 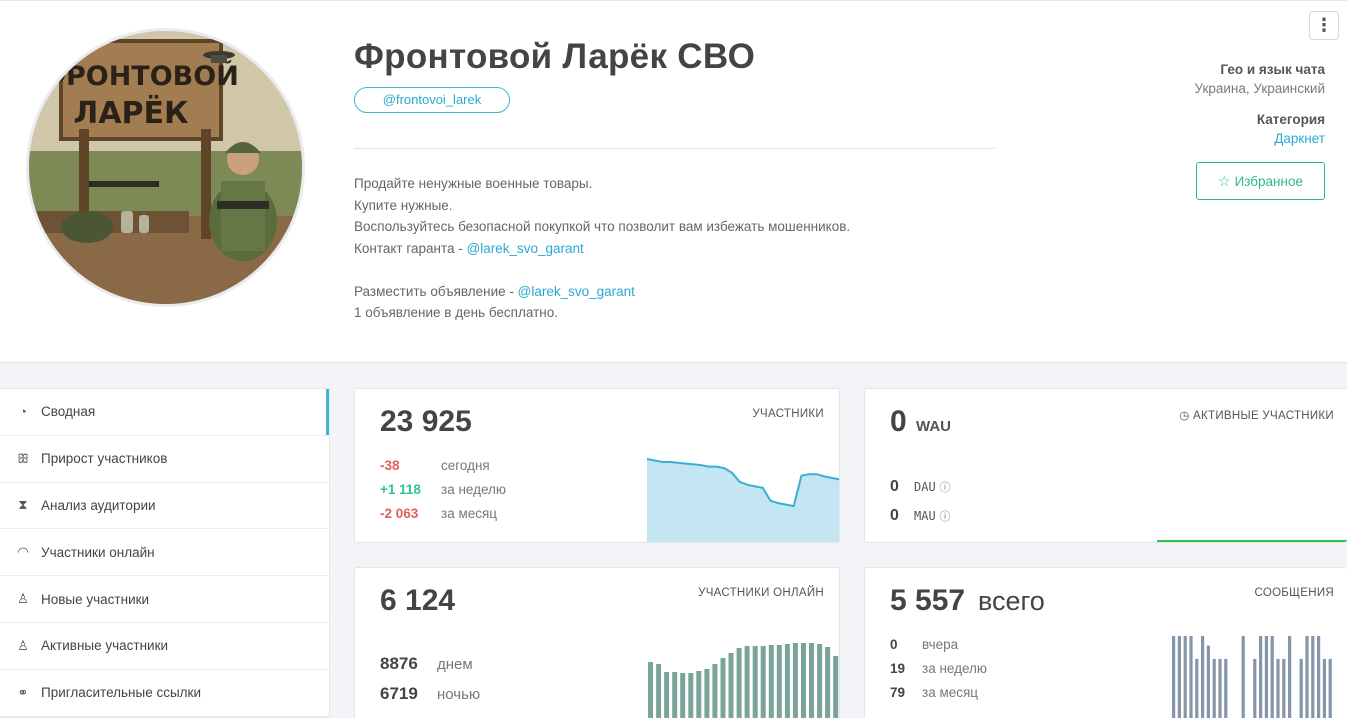 What do you see at coordinates (1272, 69) in the screenshot?
I see `geo-label: Гео и язык чата` at bounding box center [1272, 69].